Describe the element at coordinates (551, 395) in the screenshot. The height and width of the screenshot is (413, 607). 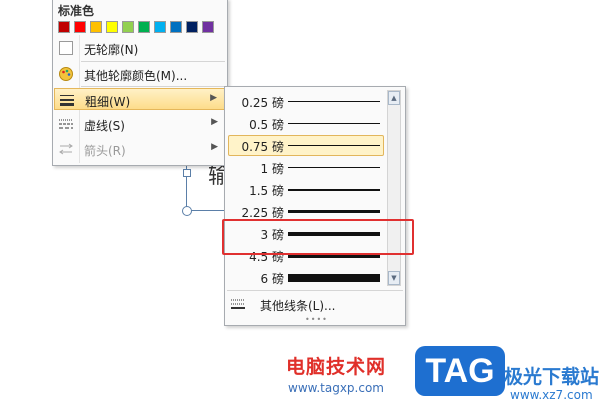
I see `watermark-right-url: www.xz7.com` at that location.